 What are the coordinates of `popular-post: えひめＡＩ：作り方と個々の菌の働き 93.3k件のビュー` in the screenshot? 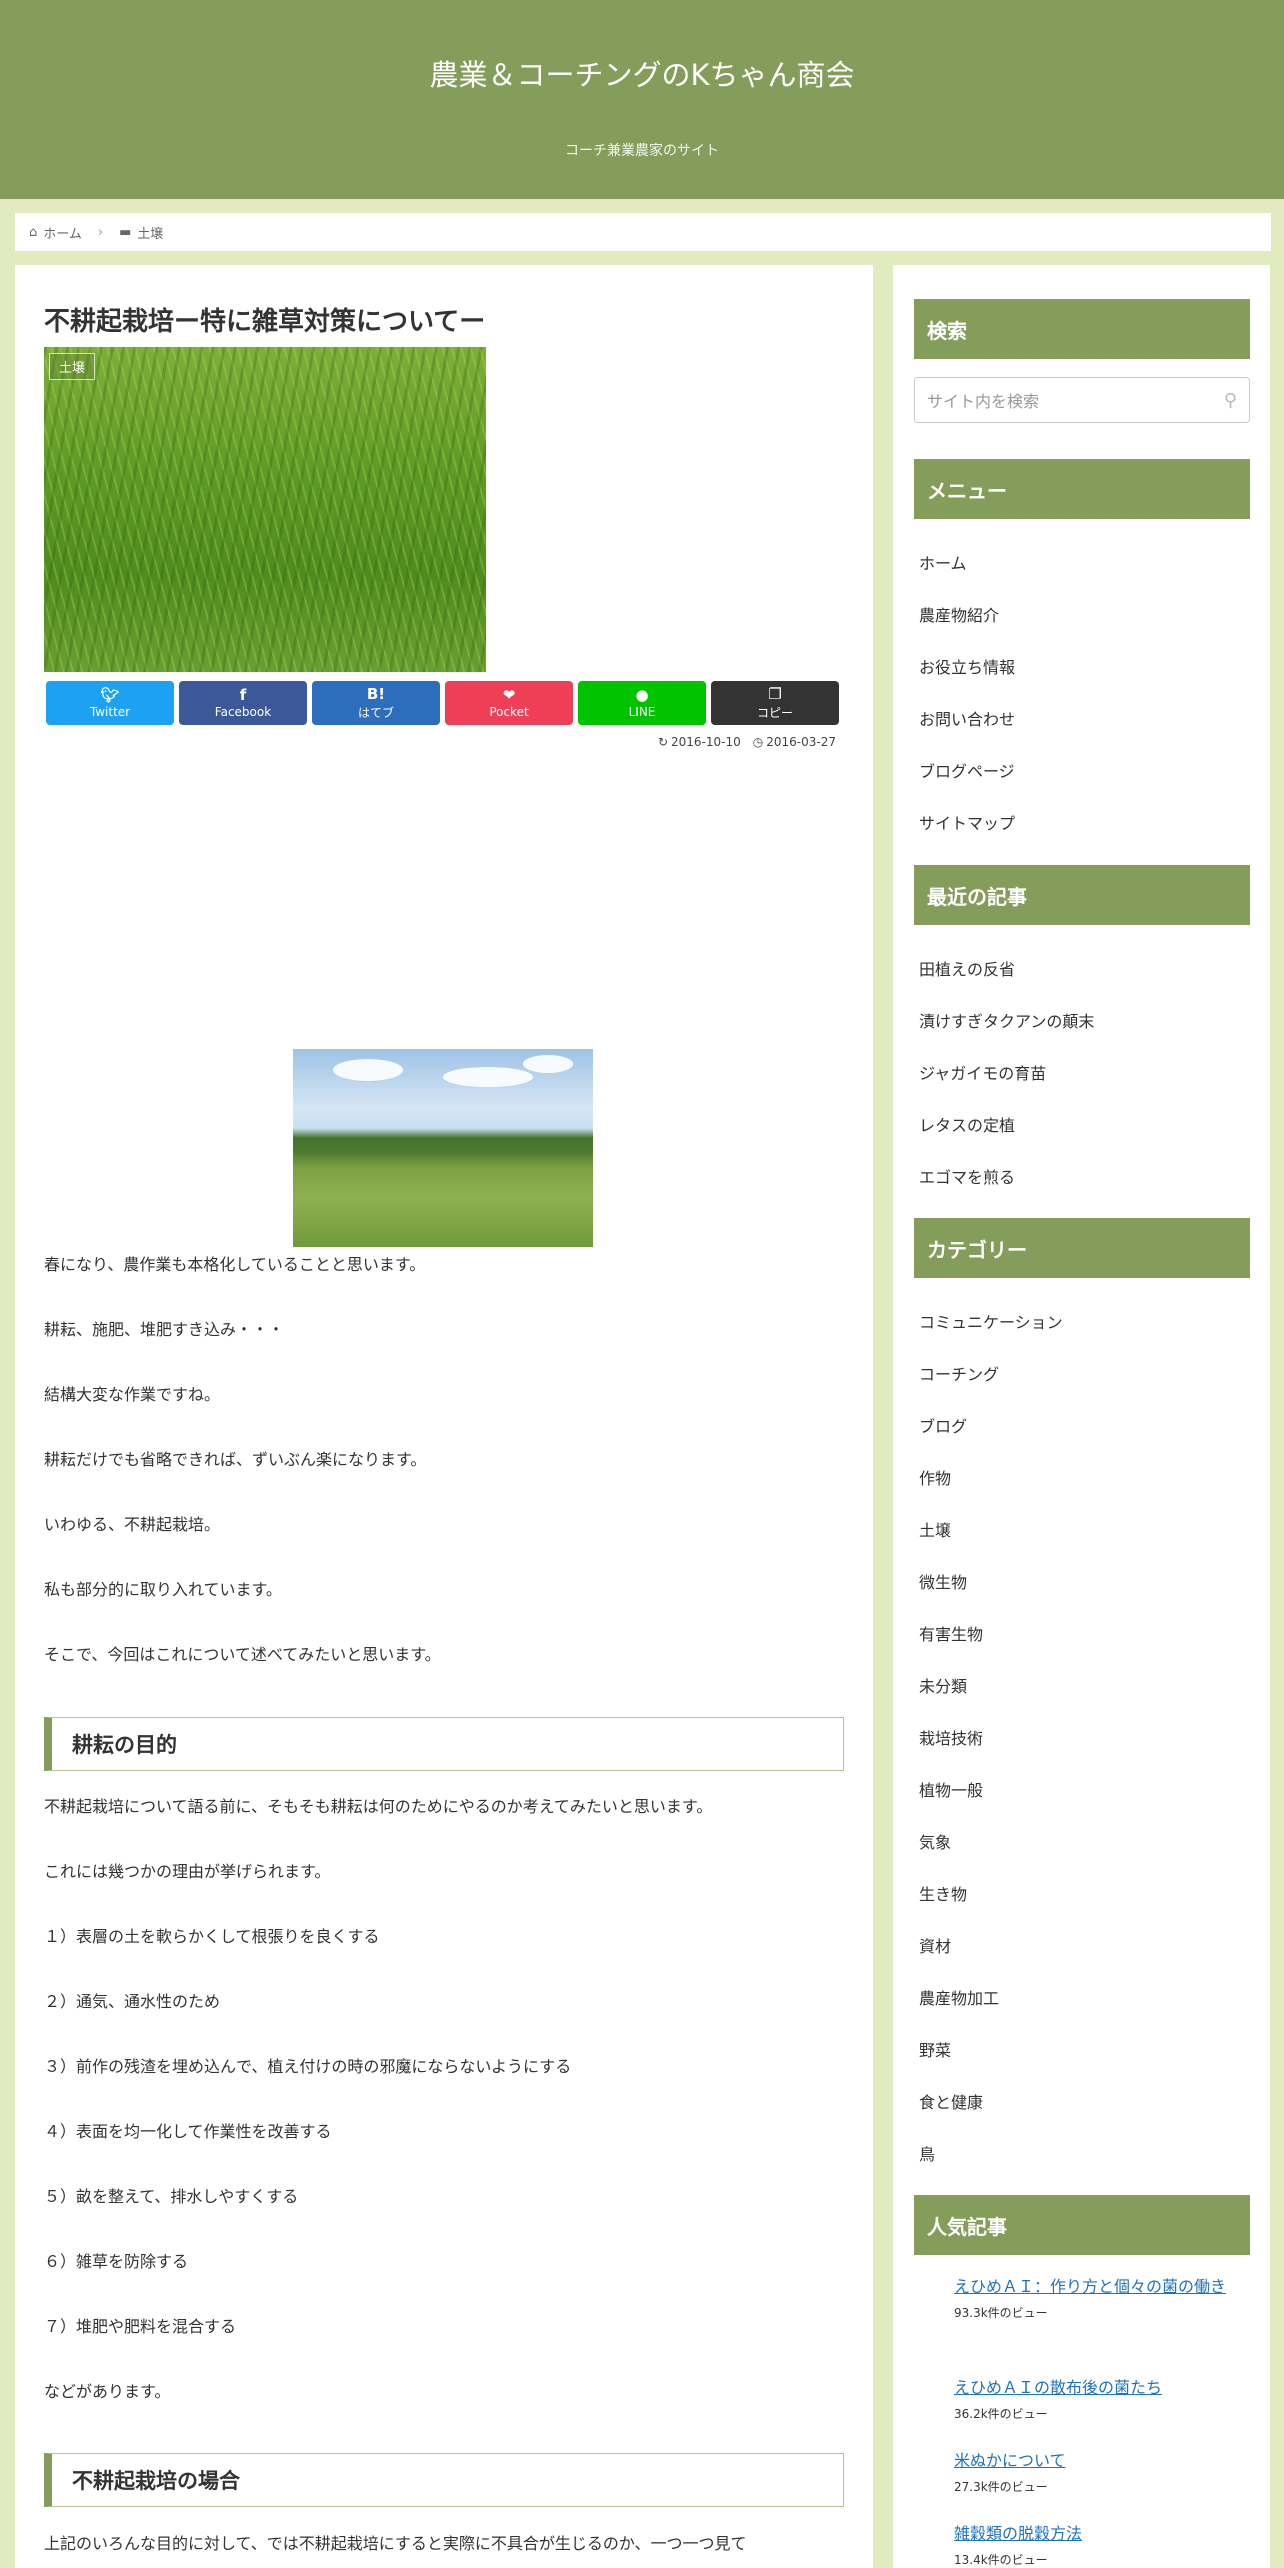 It's located at (1102, 2296).